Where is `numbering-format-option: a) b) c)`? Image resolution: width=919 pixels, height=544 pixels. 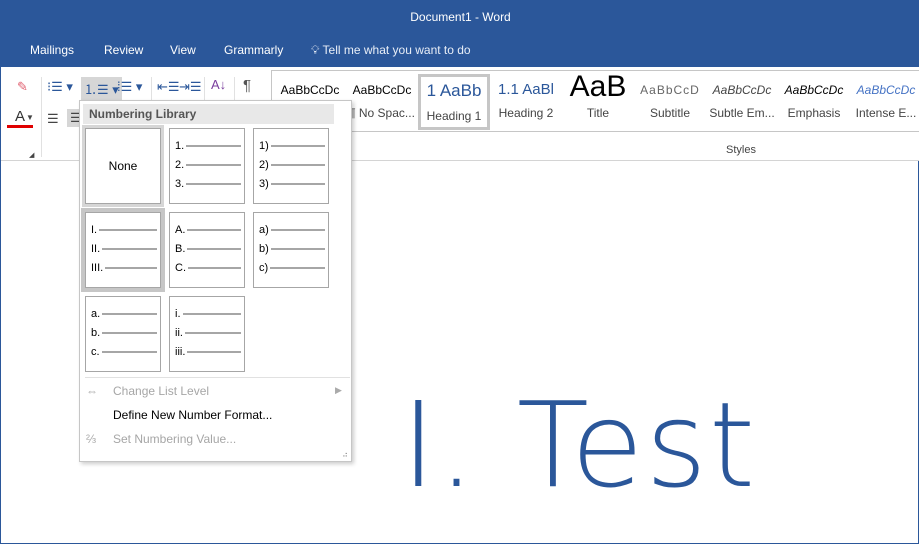 numbering-format-option: a) b) c) is located at coordinates (291, 250).